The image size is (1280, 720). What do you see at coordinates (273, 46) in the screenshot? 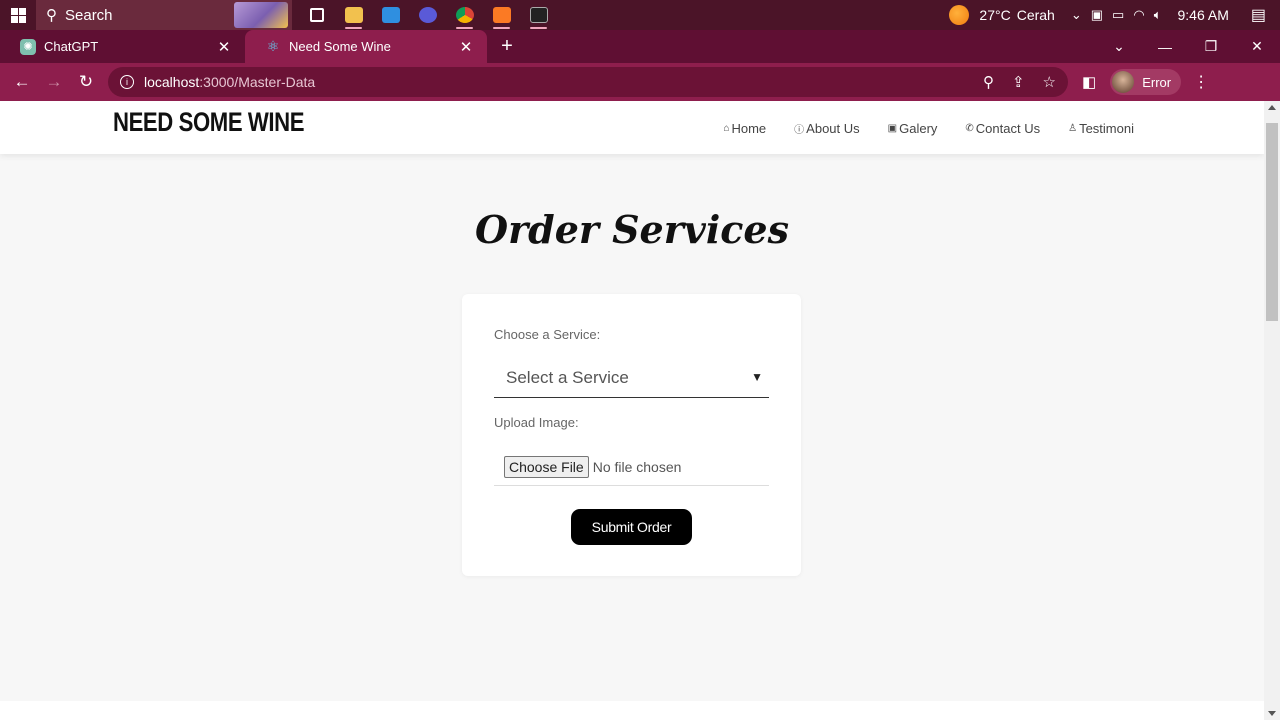
I see `react-favicon-icon: ⚛` at bounding box center [273, 46].